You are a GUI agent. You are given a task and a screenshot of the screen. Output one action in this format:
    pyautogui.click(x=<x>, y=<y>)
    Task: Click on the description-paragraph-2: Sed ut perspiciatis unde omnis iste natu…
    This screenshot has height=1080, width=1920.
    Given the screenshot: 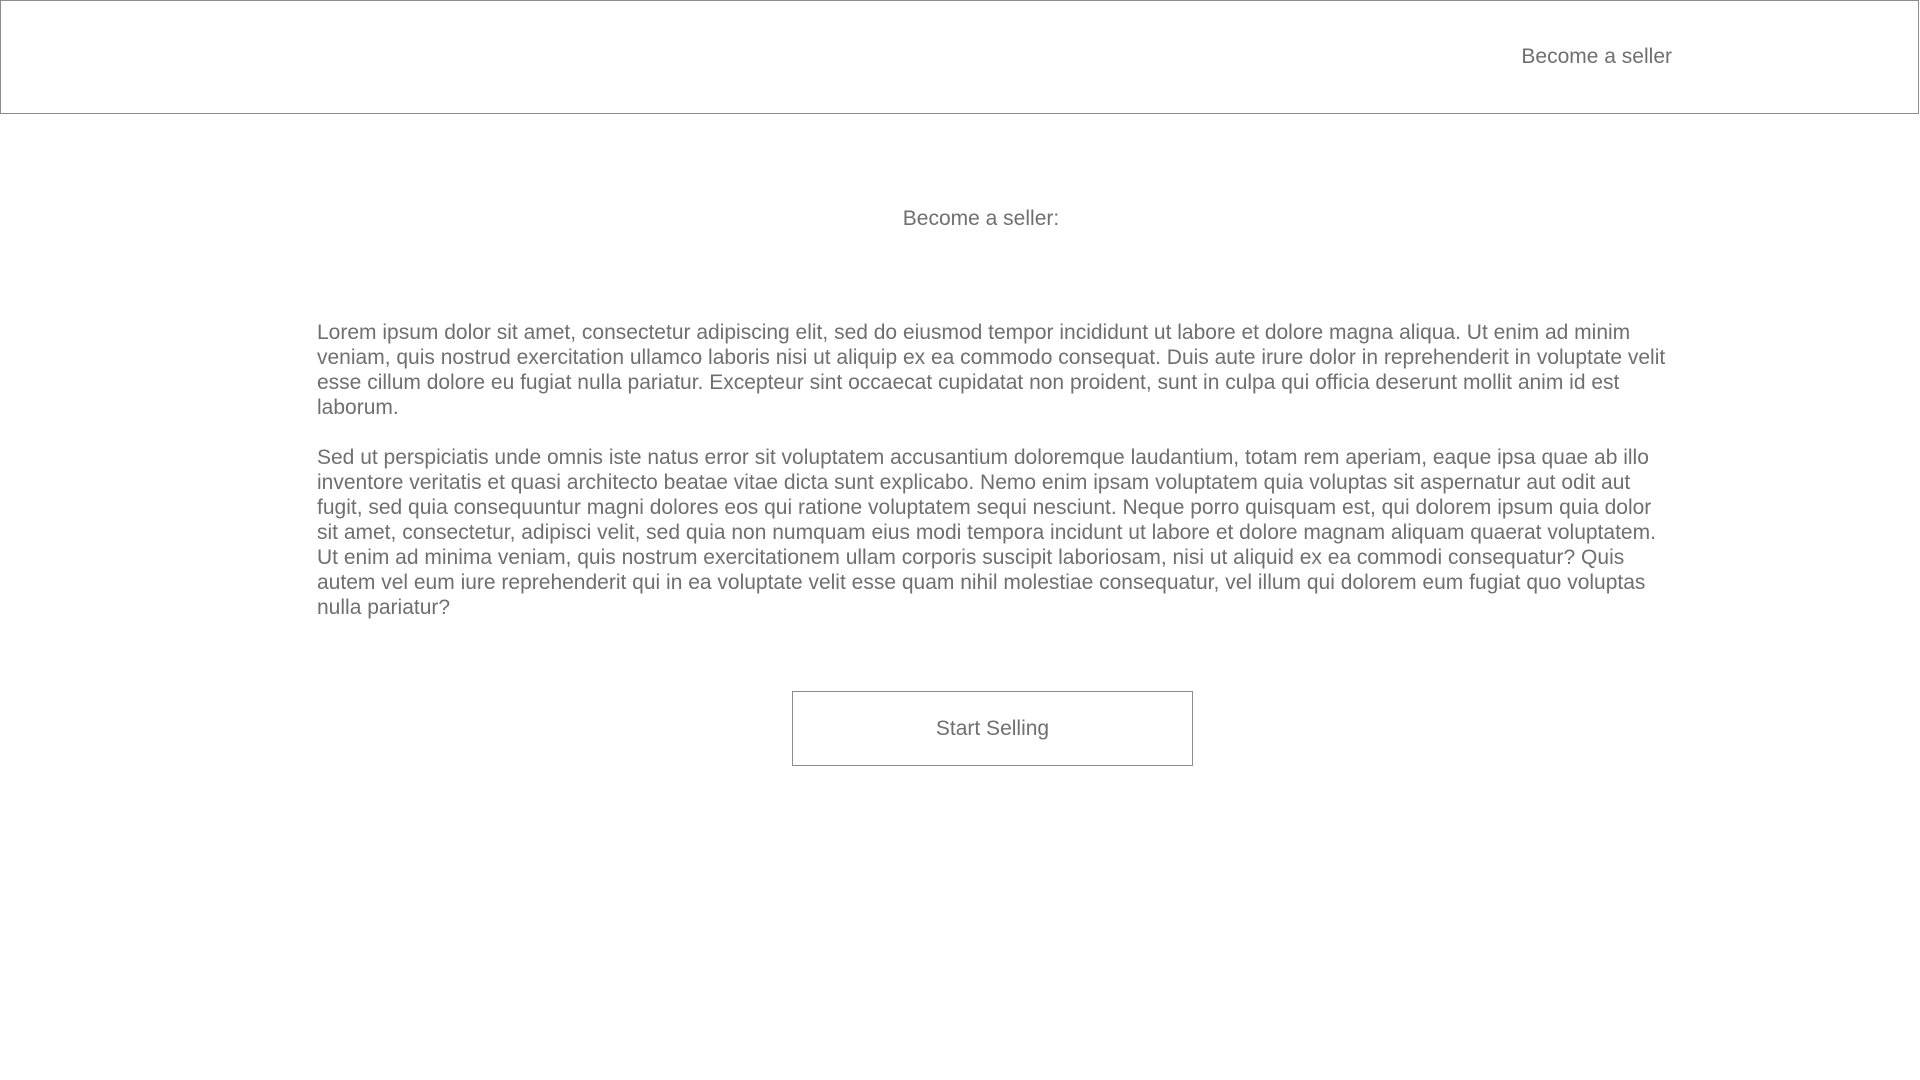 What is the action you would take?
    pyautogui.click(x=986, y=532)
    